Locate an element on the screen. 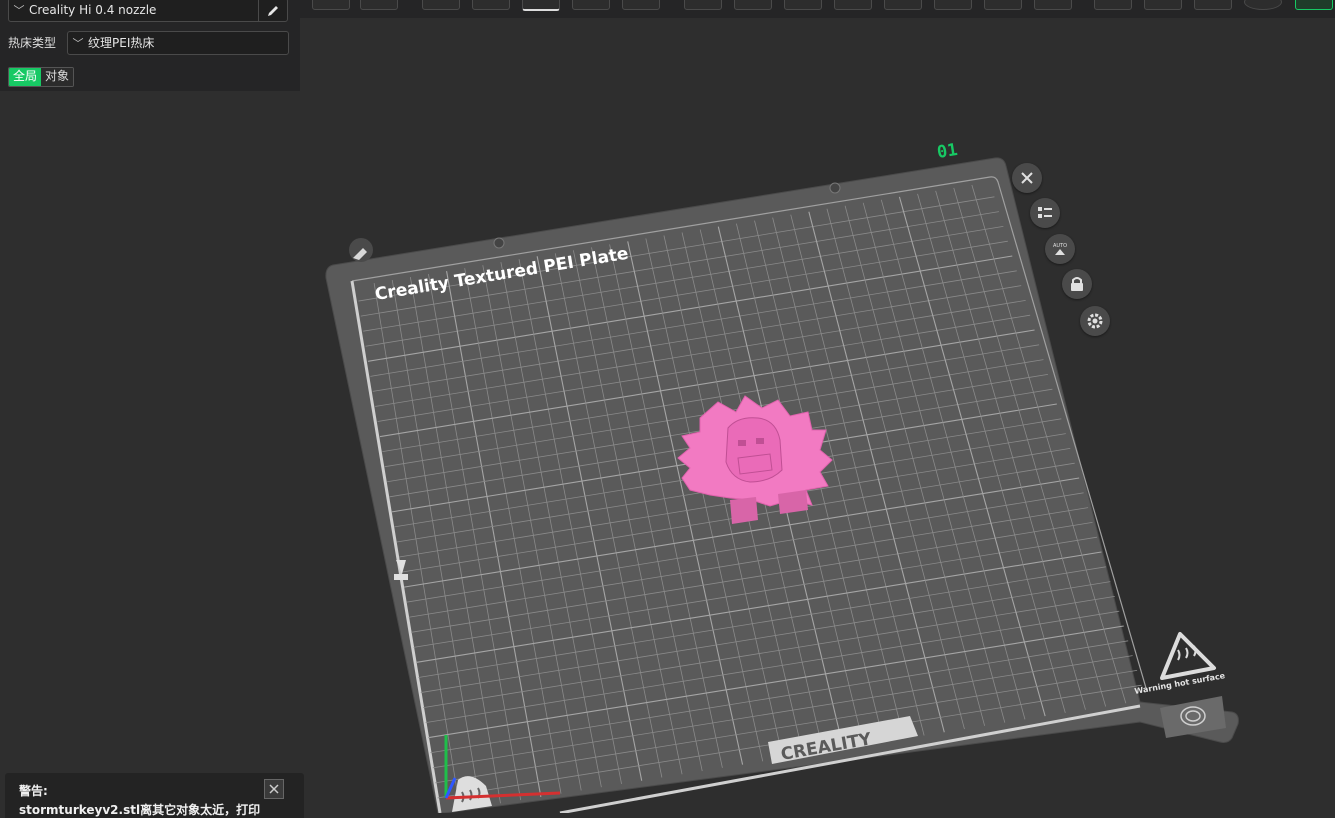 This screenshot has width=1335, height=818. scope-tabs: 全局 对象 is located at coordinates (41, 77).